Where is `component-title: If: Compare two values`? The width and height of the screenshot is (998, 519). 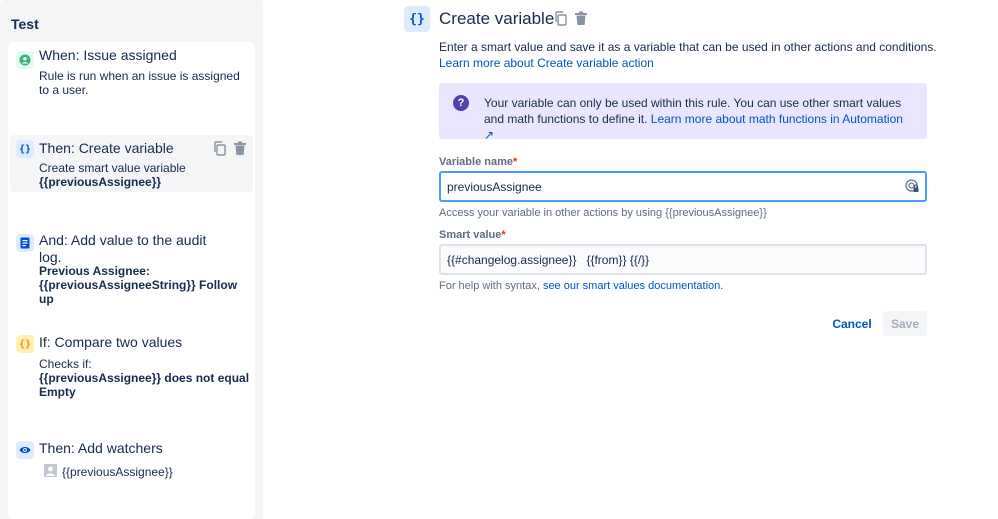
component-title: If: Compare two values is located at coordinates (111, 342).